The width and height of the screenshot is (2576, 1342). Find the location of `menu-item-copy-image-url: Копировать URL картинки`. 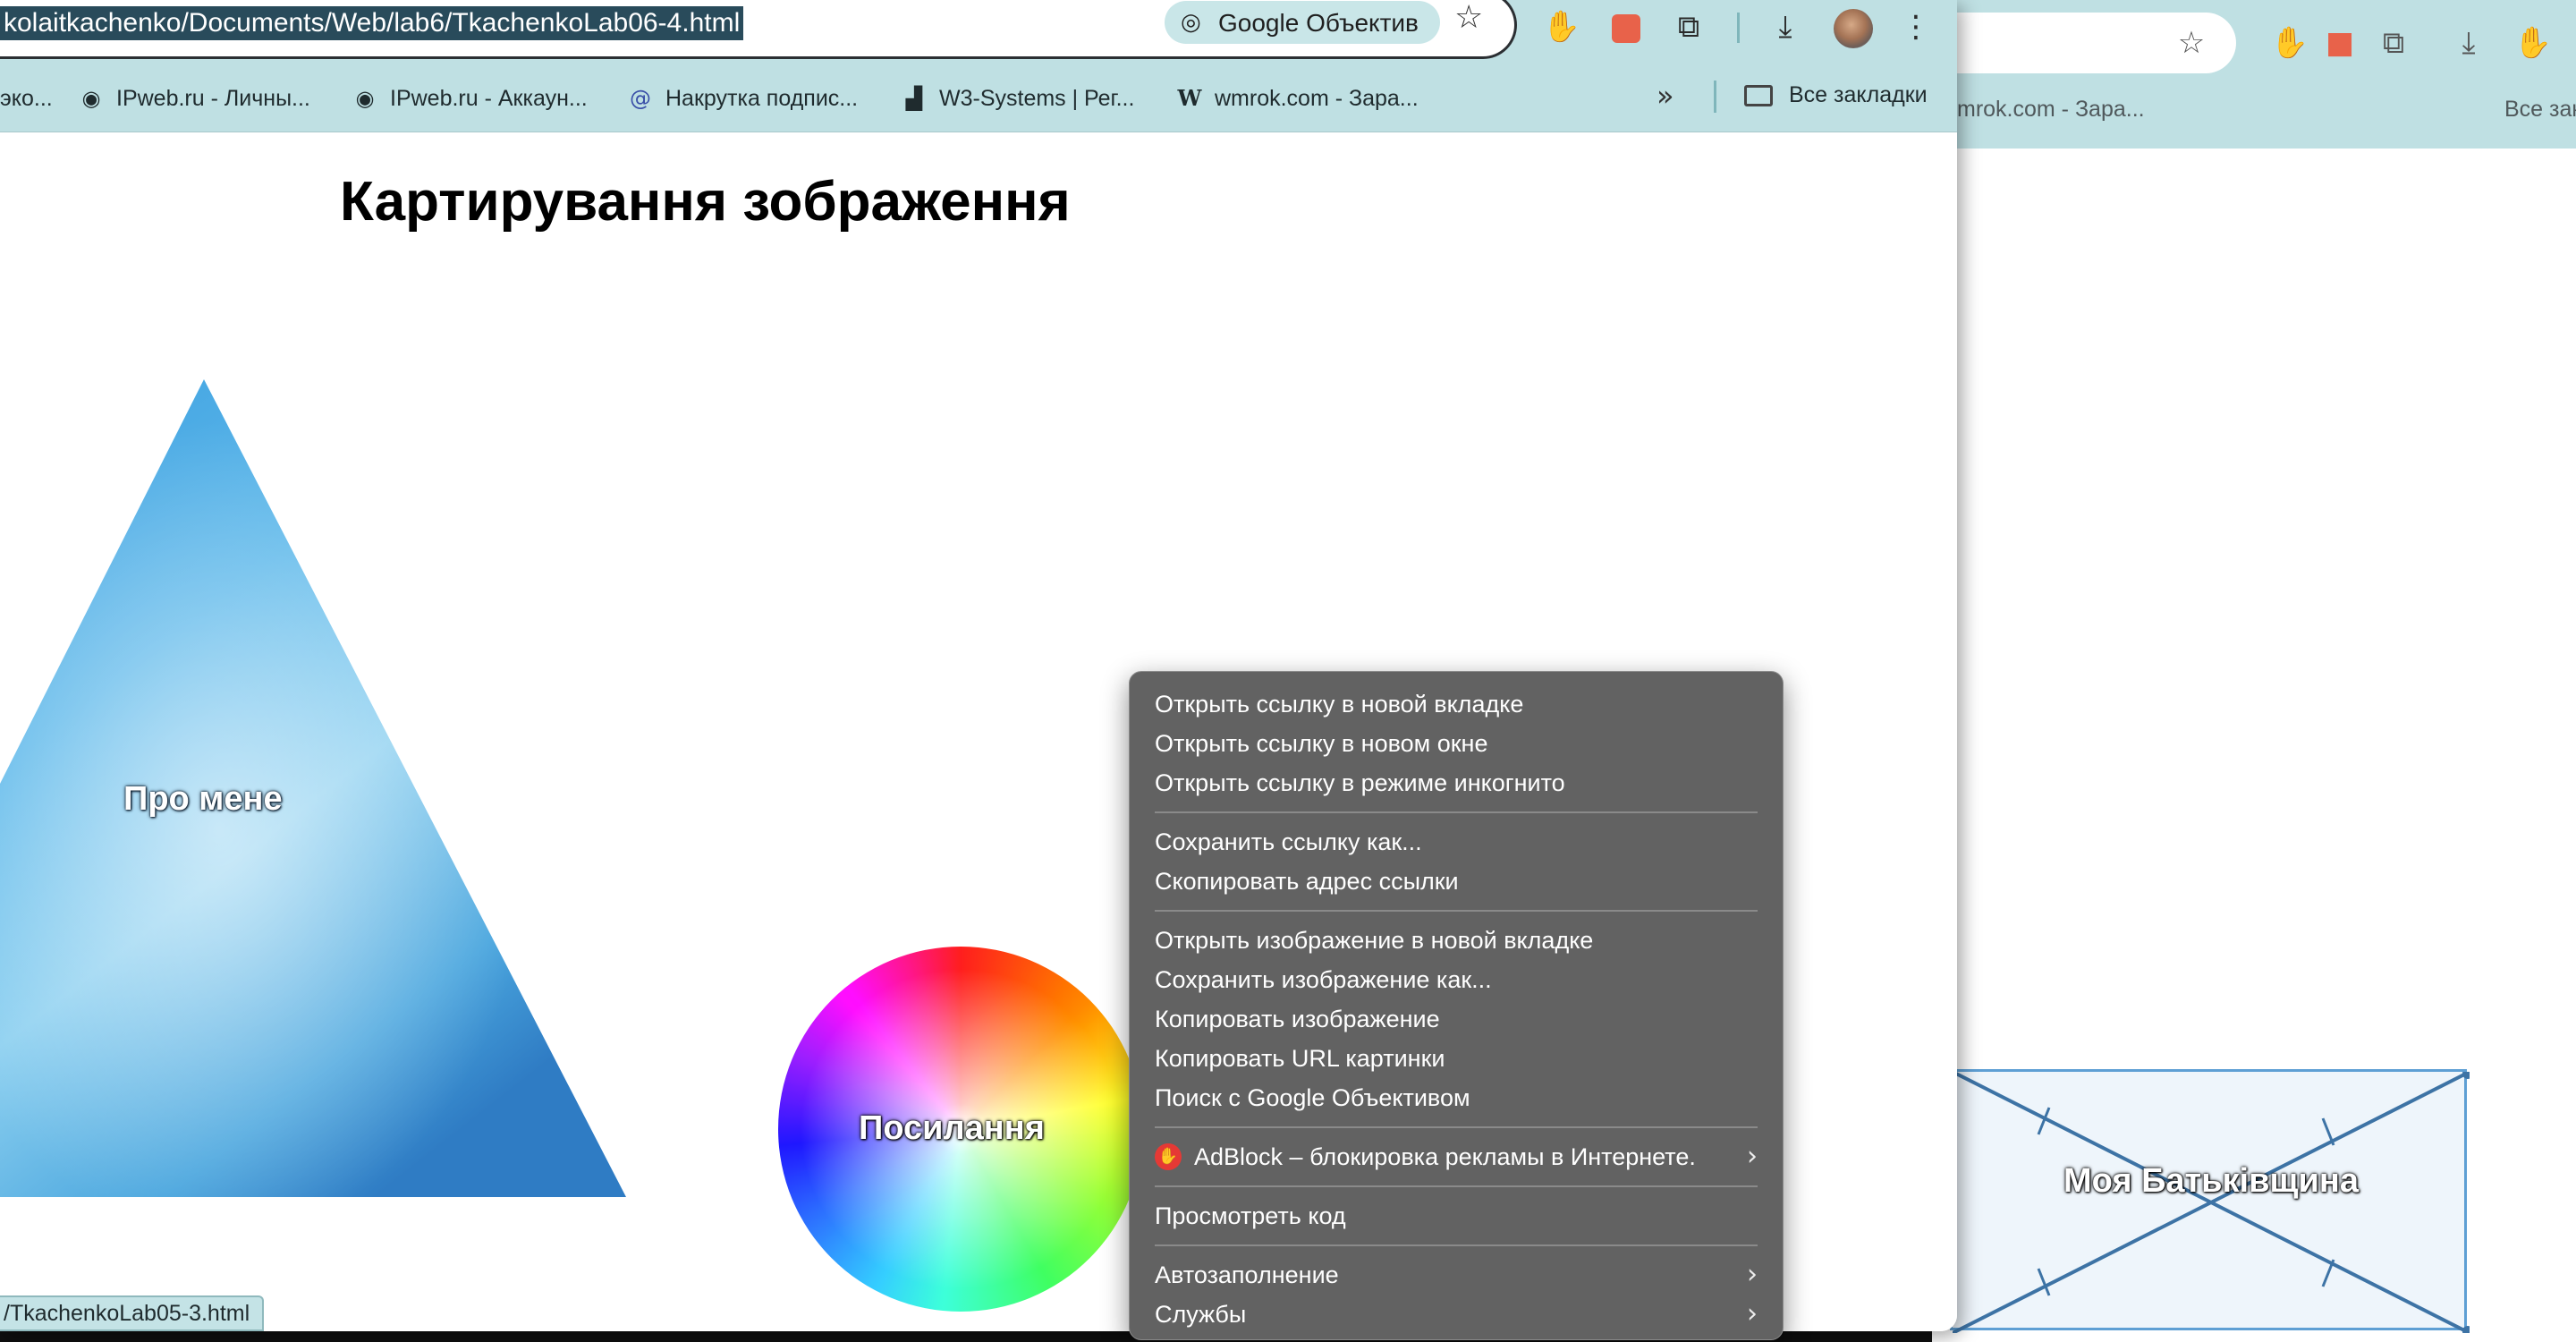

menu-item-copy-image-url: Копировать URL картинки is located at coordinates (1456, 1059).